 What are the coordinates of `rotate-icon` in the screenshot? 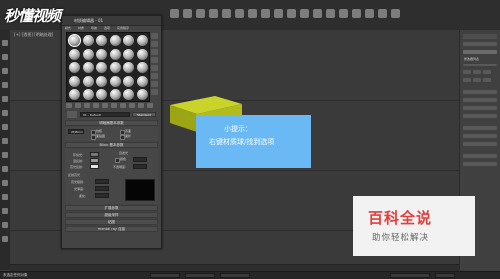 It's located at (213, 13).